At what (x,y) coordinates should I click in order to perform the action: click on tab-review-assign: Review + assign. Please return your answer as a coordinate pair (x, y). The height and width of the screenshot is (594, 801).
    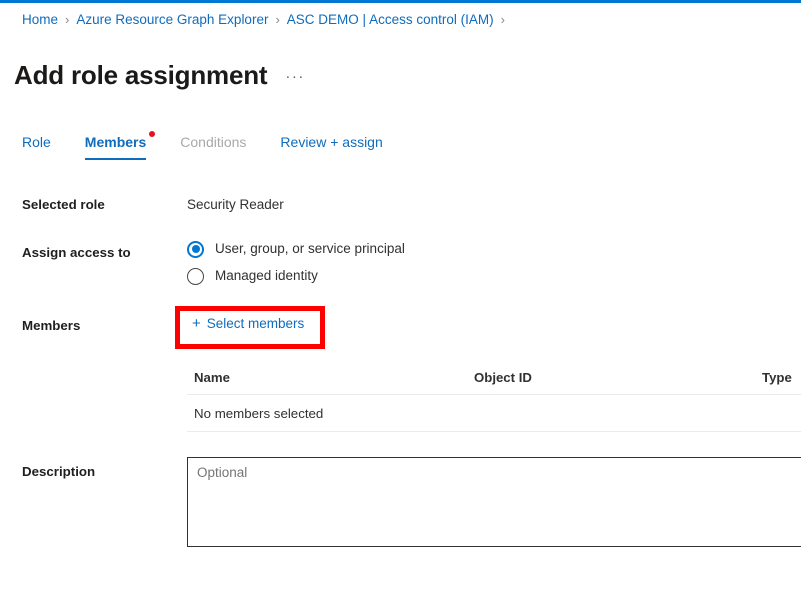
    Looking at the image, I should click on (331, 146).